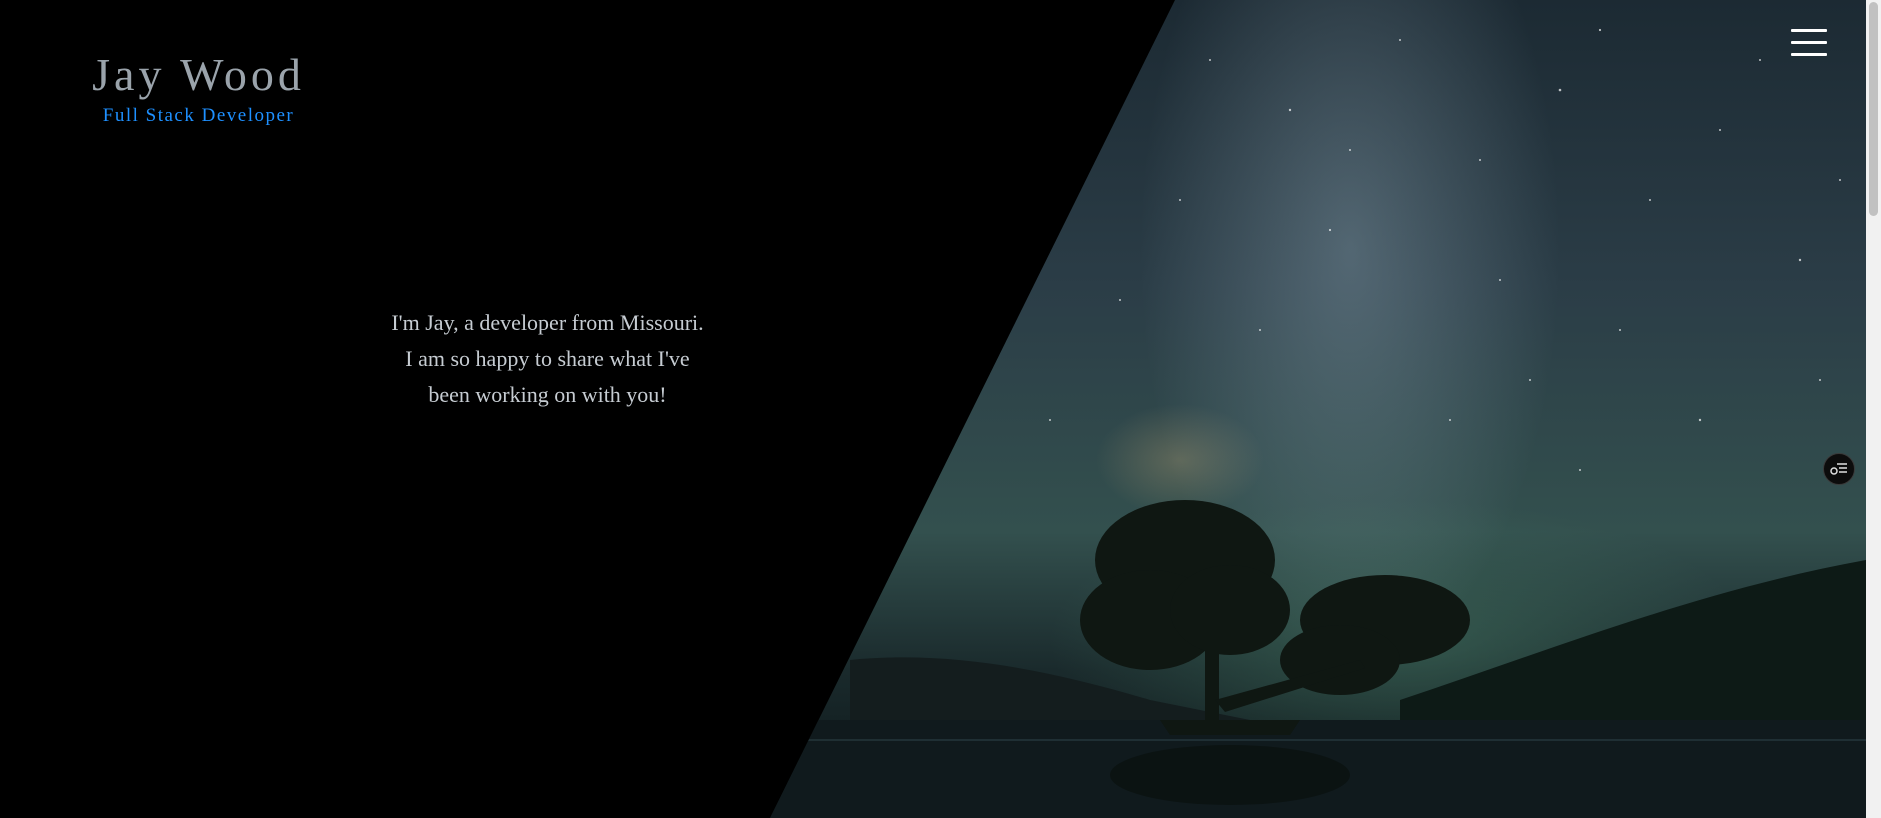 The height and width of the screenshot is (818, 1881). What do you see at coordinates (547, 322) in the screenshot?
I see `intro-line: I'm Jay, a developer from Missouri.` at bounding box center [547, 322].